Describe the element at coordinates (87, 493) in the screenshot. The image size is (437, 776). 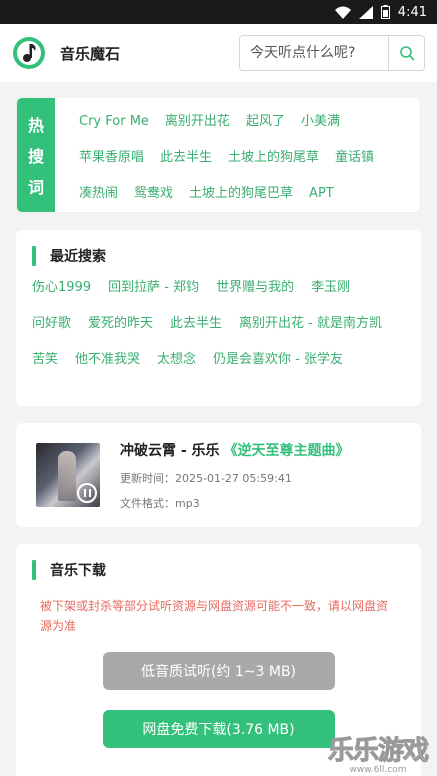
I see `pause-icon` at that location.